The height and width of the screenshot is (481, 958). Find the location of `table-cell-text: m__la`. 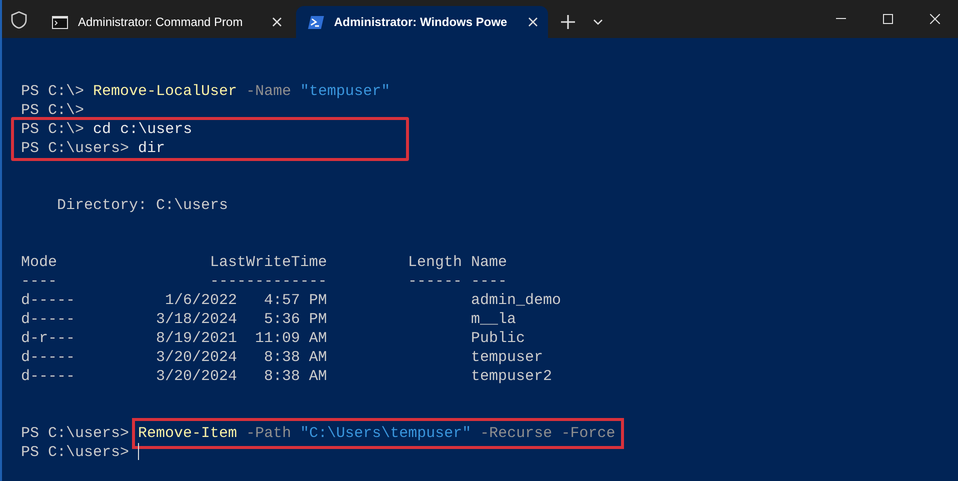

table-cell-text: m__la is located at coordinates (494, 319).